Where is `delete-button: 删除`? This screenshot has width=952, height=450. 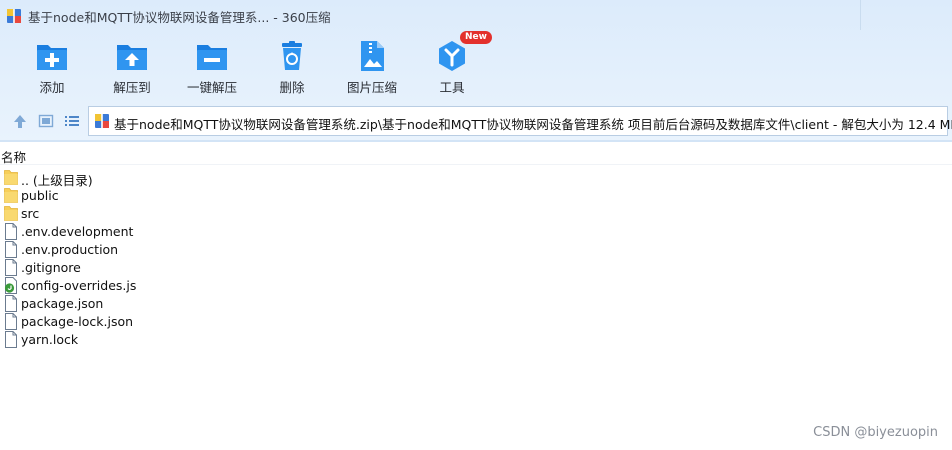 delete-button: 删除 is located at coordinates (292, 66).